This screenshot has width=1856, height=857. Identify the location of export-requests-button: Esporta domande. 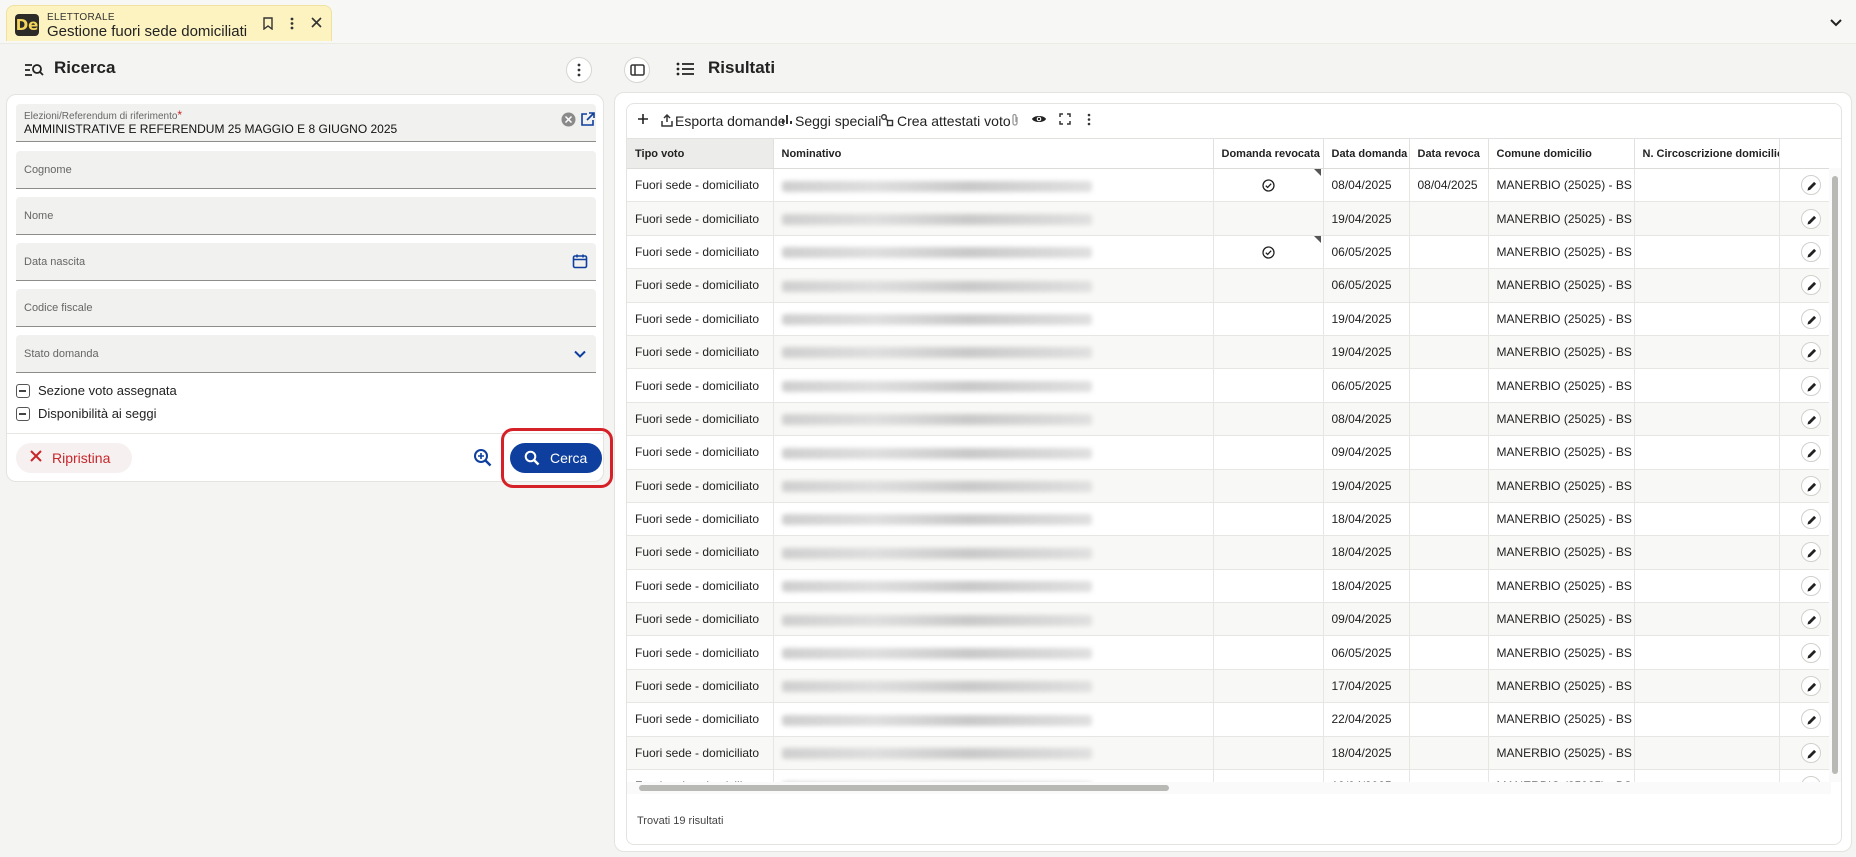
(730, 121).